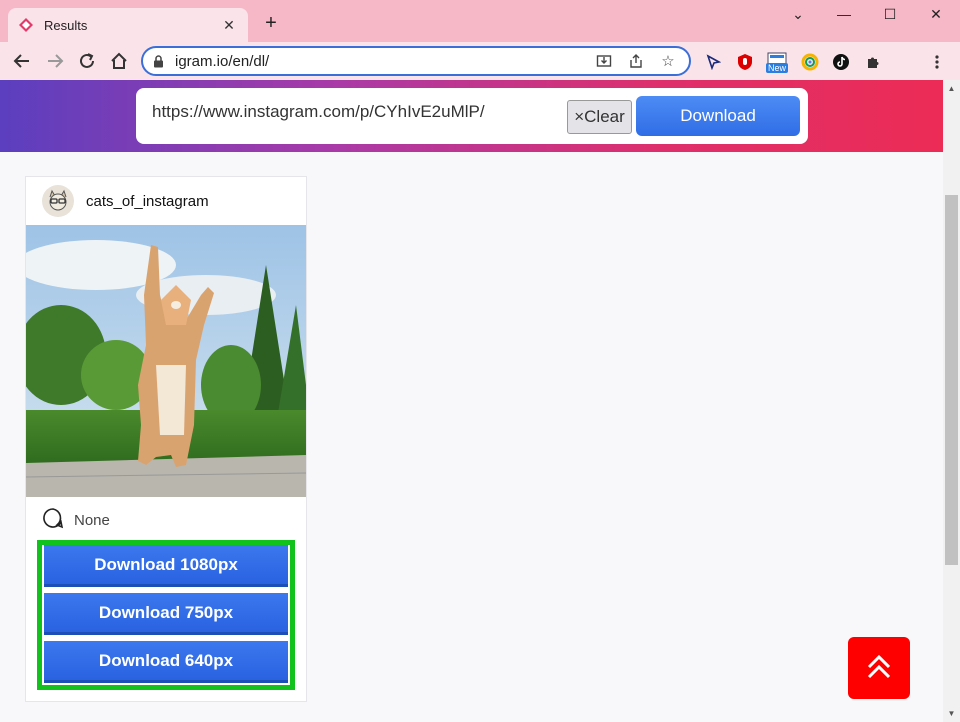  I want to click on tab-strip: Results ✕ + ⌄ — ☐ ✕, so click(480, 21).